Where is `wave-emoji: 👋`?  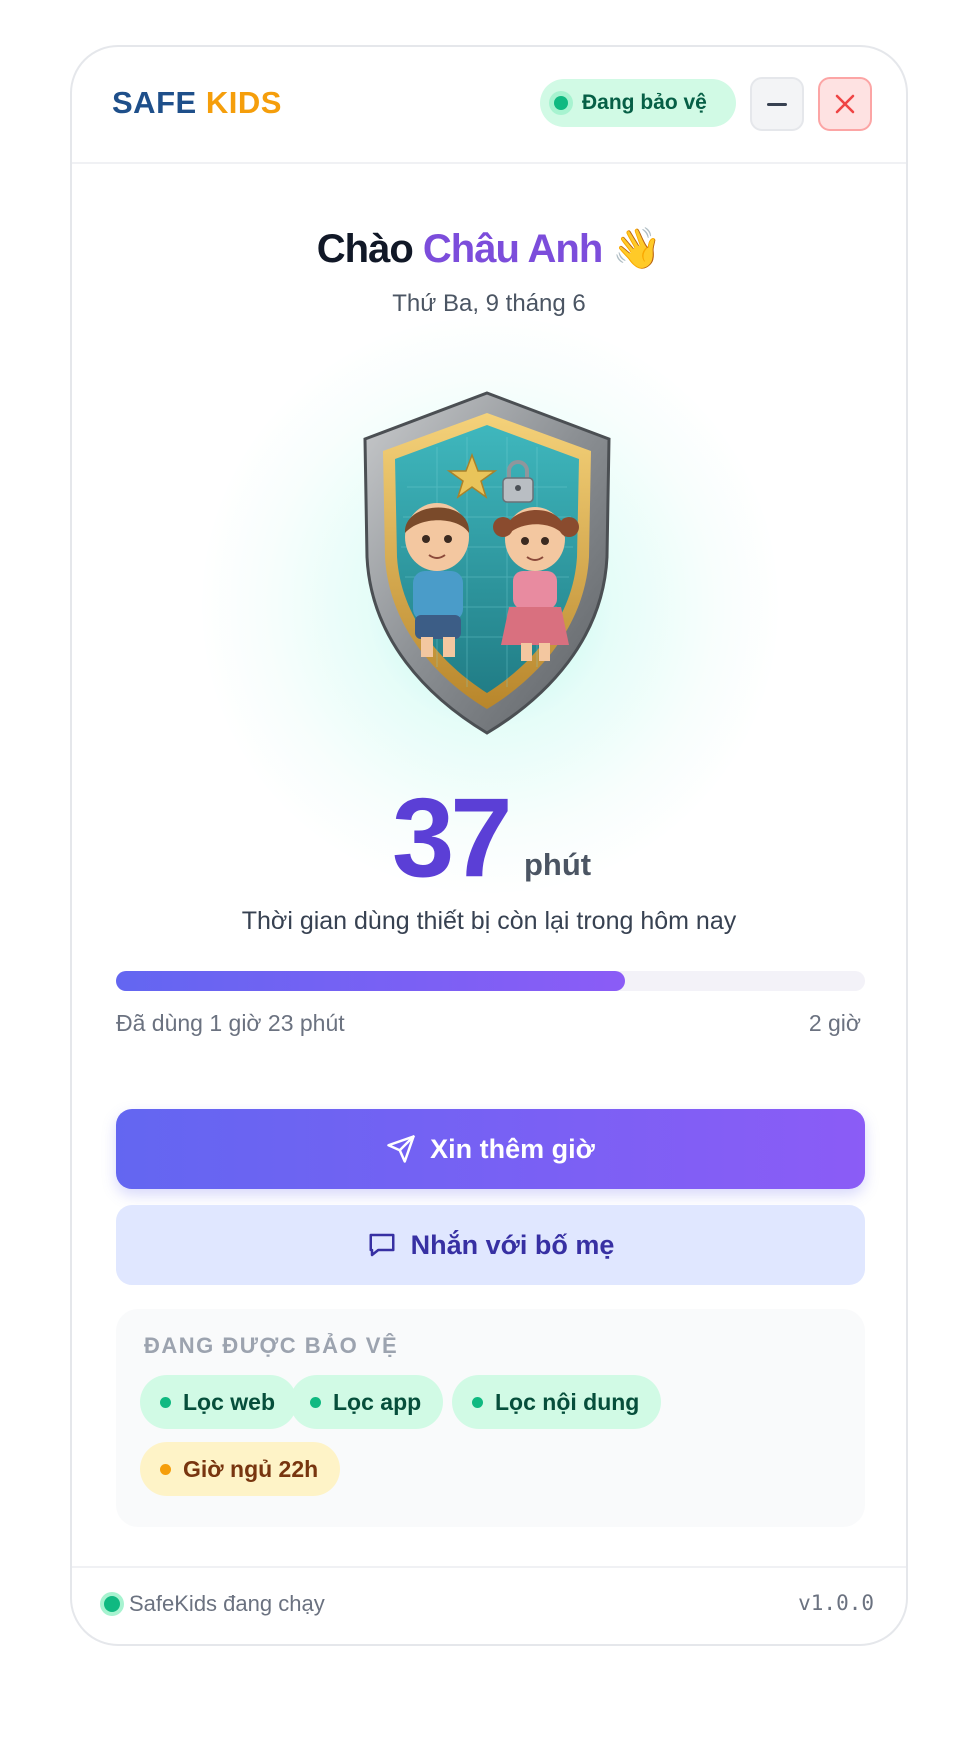 wave-emoji: 👋 is located at coordinates (637, 249).